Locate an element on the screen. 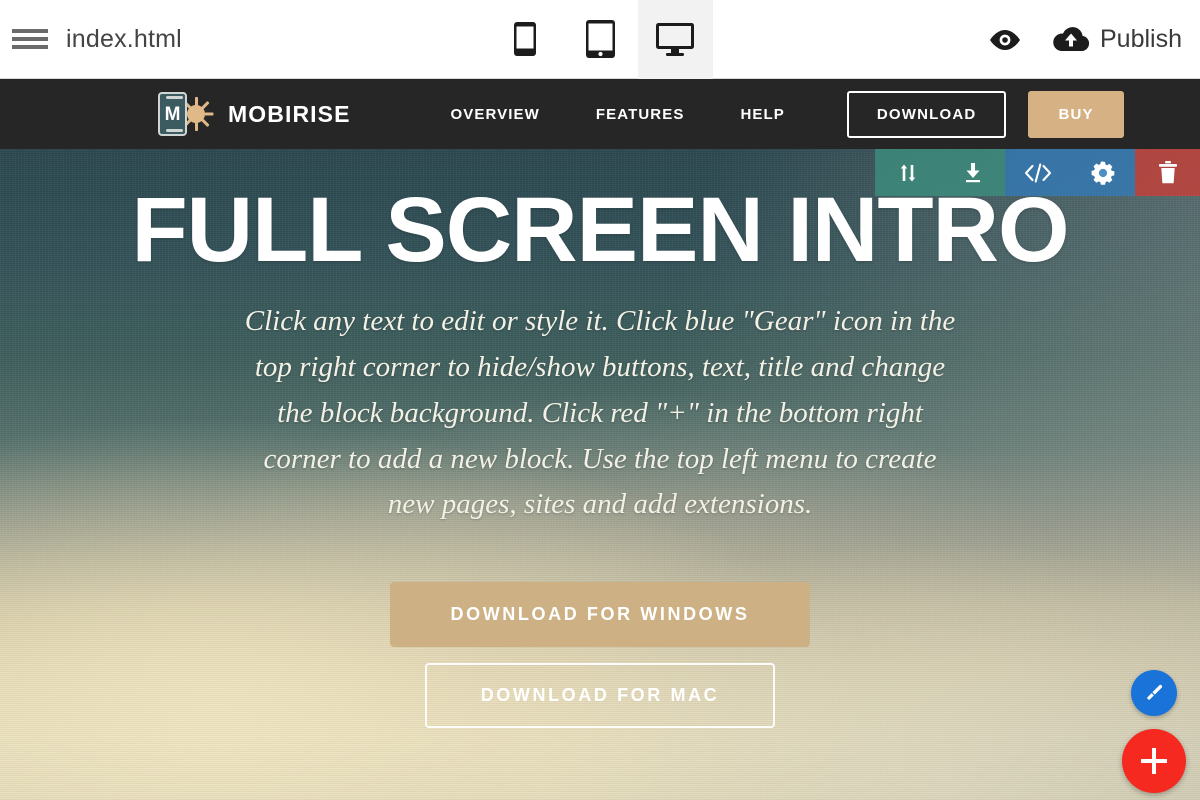 This screenshot has height=800, width=1200. hamburger-menu-icon is located at coordinates (30, 39).